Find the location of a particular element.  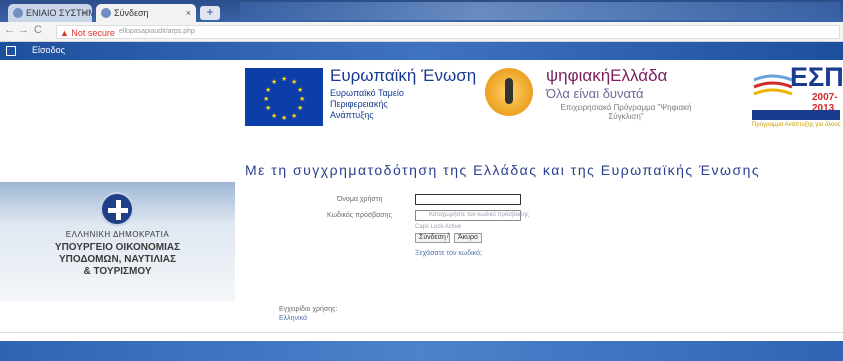

hellenic-republic-text: ΕΛΛΗΝΙΚΗ ΔΗΜΟΚΡΑΤΙΑ is located at coordinates (117, 234).